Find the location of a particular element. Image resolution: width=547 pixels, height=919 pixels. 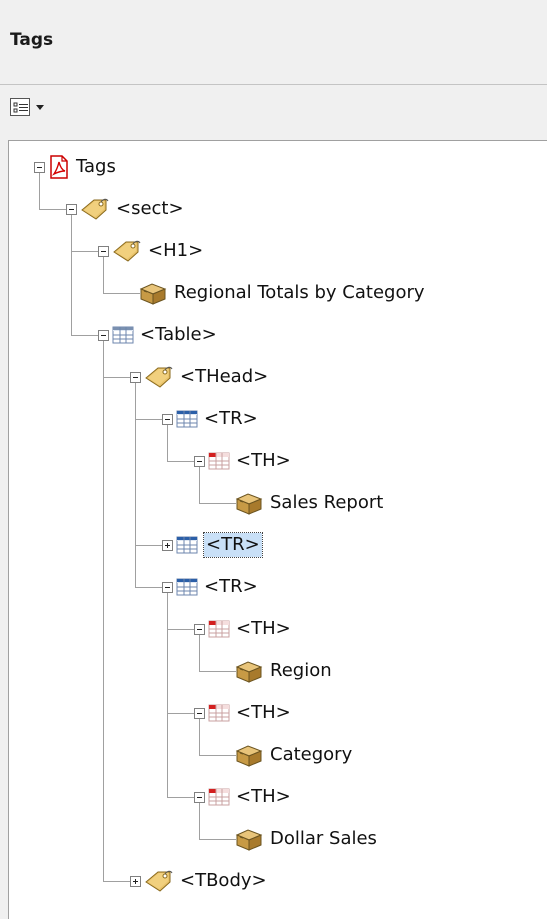

options-menu-icon is located at coordinates (20, 107).